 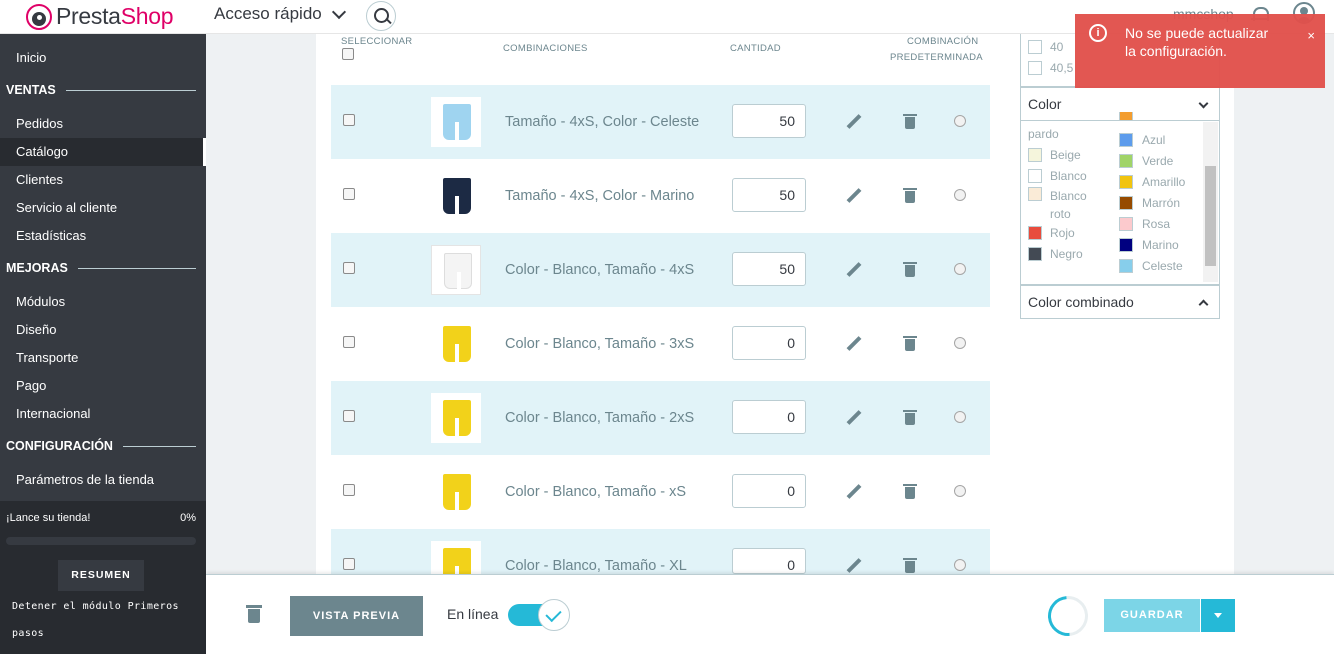 I want to click on sidebar-item-transporte: Transporte, so click(x=103, y=358).